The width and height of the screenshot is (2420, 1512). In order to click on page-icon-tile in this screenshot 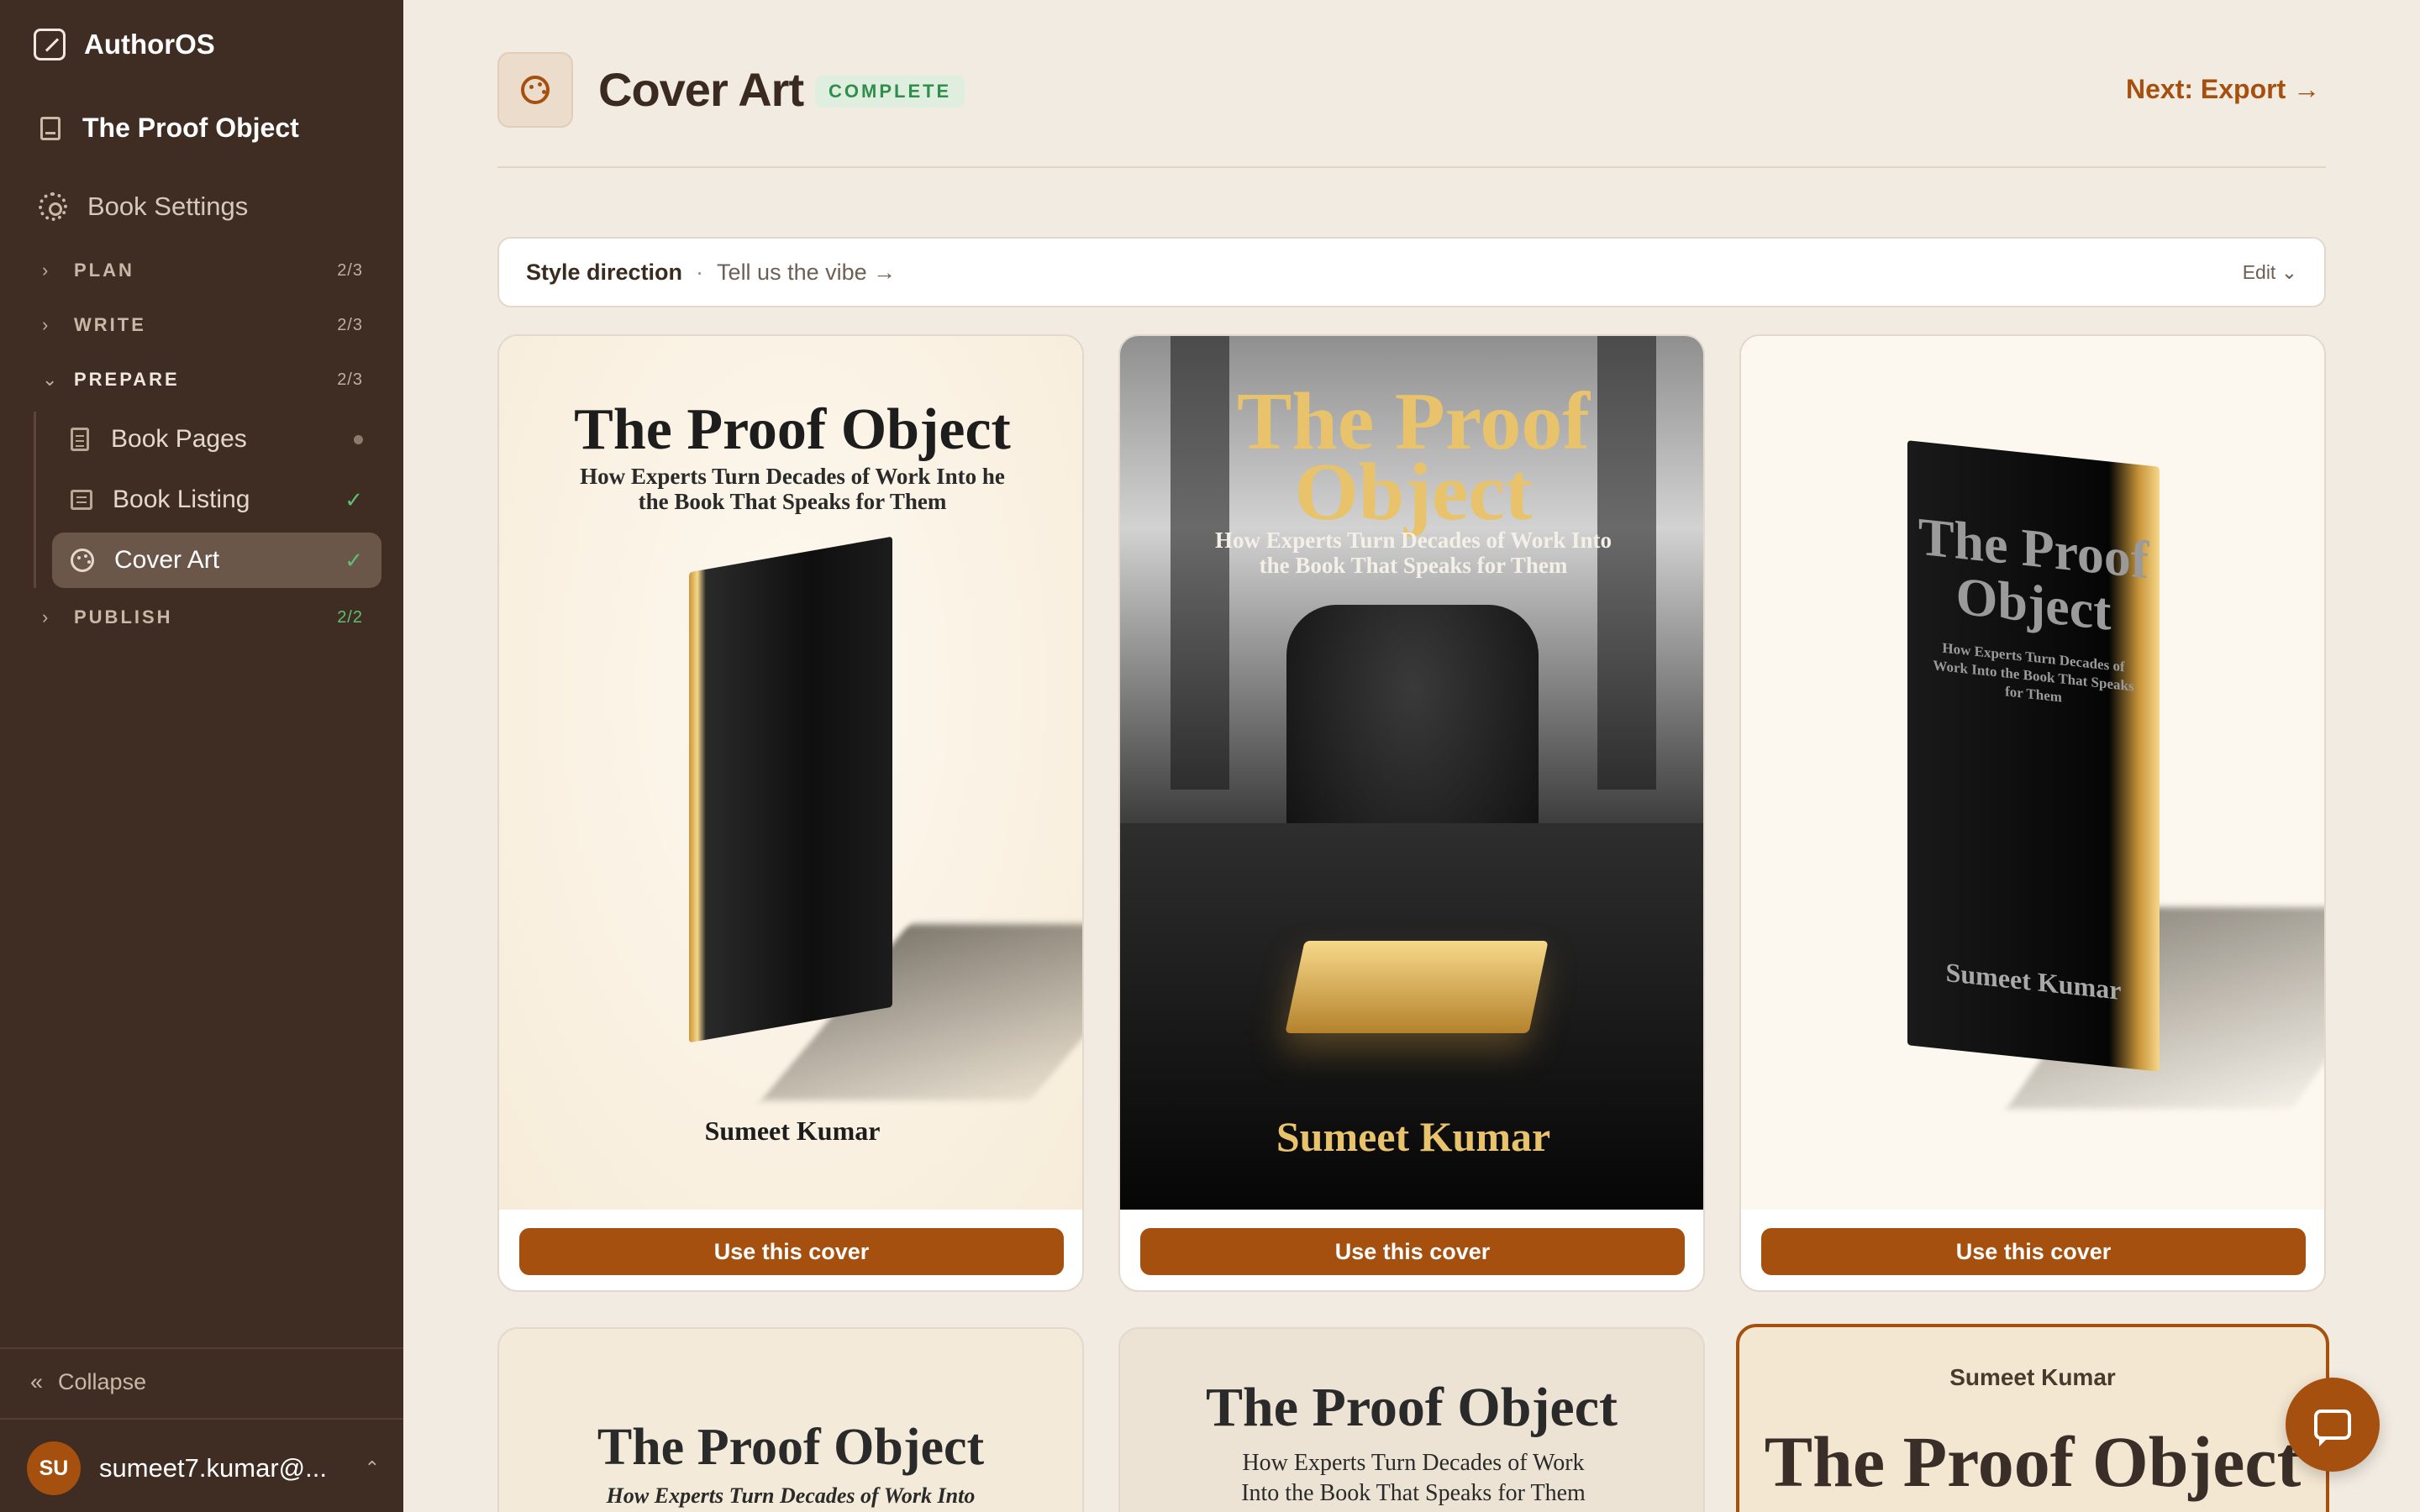, I will do `click(535, 90)`.